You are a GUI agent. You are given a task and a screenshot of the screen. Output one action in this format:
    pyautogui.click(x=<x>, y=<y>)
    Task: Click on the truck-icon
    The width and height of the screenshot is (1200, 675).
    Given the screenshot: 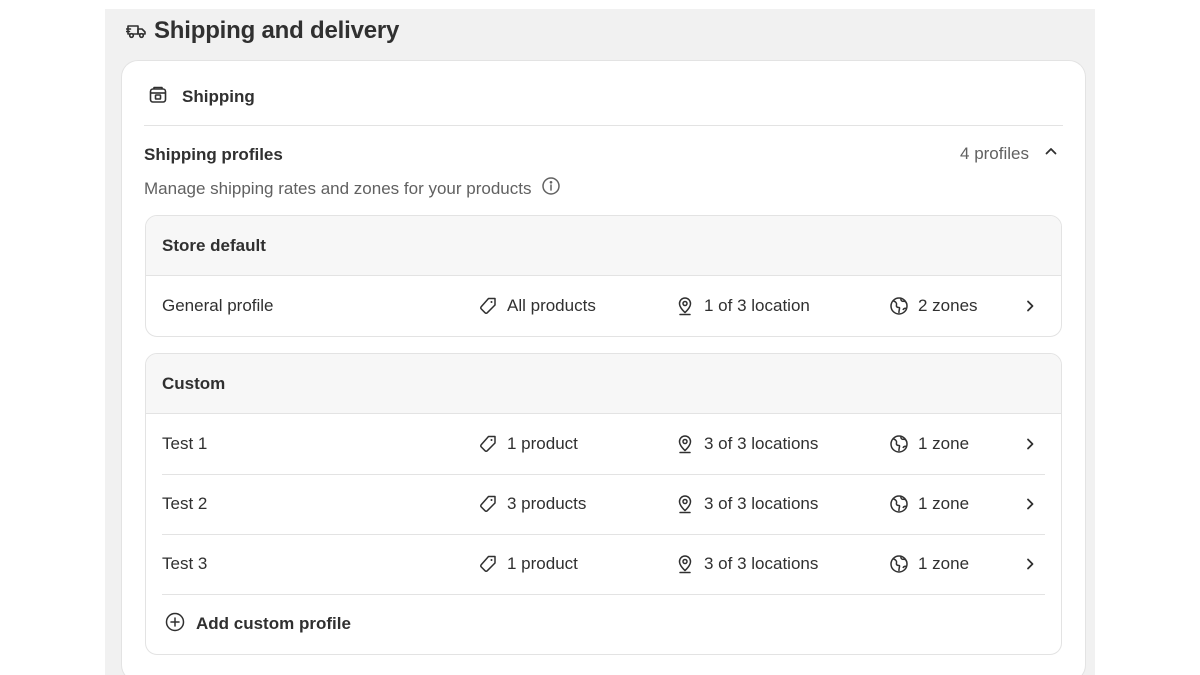 What is the action you would take?
    pyautogui.click(x=137, y=31)
    